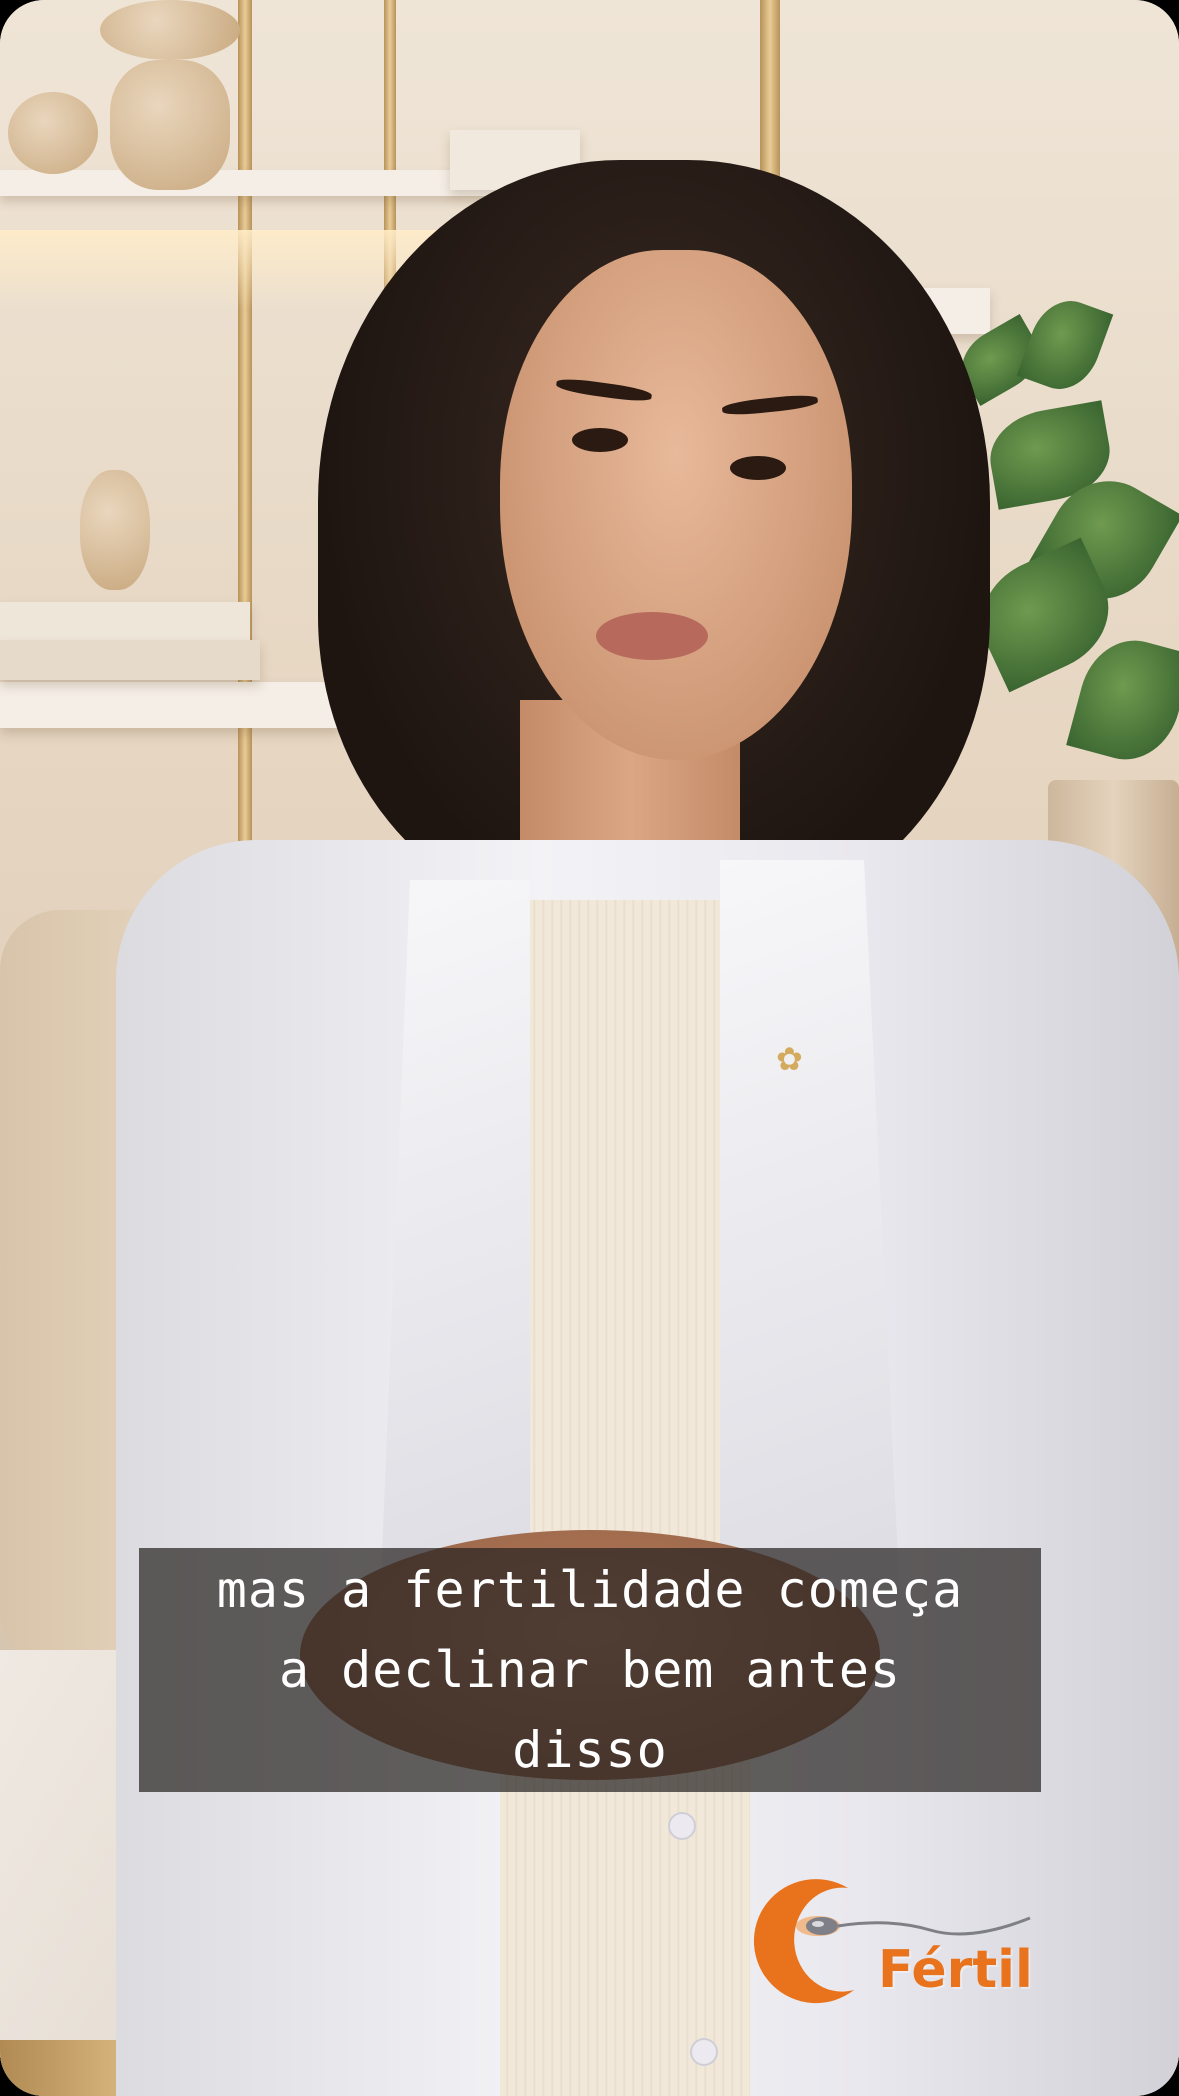 Image resolution: width=1179 pixels, height=2096 pixels. What do you see at coordinates (590, 1590) in the screenshot?
I see `caption-line-1: mas a fertilidade começa` at bounding box center [590, 1590].